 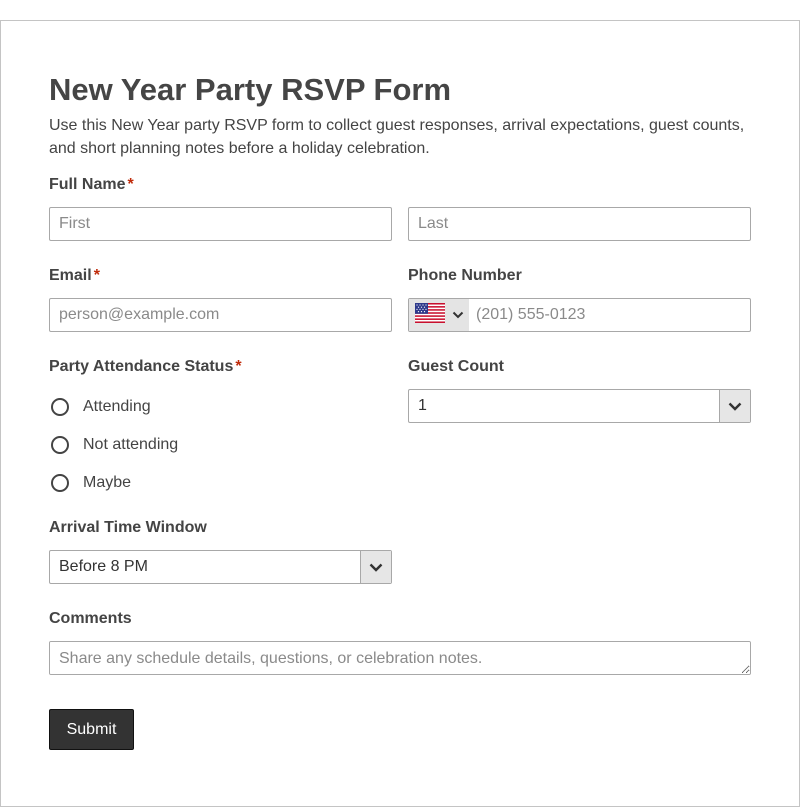 I want to click on full-name-label: Full Name *, so click(x=91, y=185).